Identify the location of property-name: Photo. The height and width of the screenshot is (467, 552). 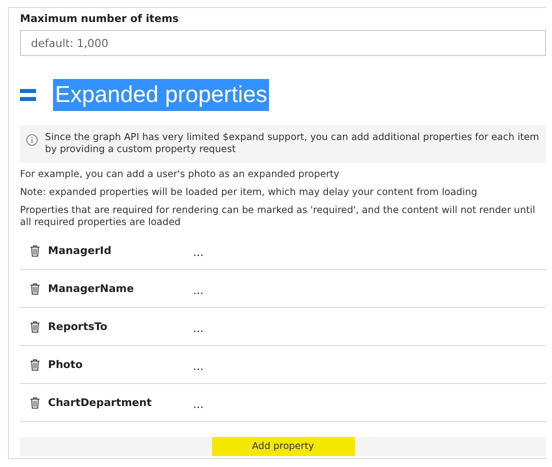
(66, 364).